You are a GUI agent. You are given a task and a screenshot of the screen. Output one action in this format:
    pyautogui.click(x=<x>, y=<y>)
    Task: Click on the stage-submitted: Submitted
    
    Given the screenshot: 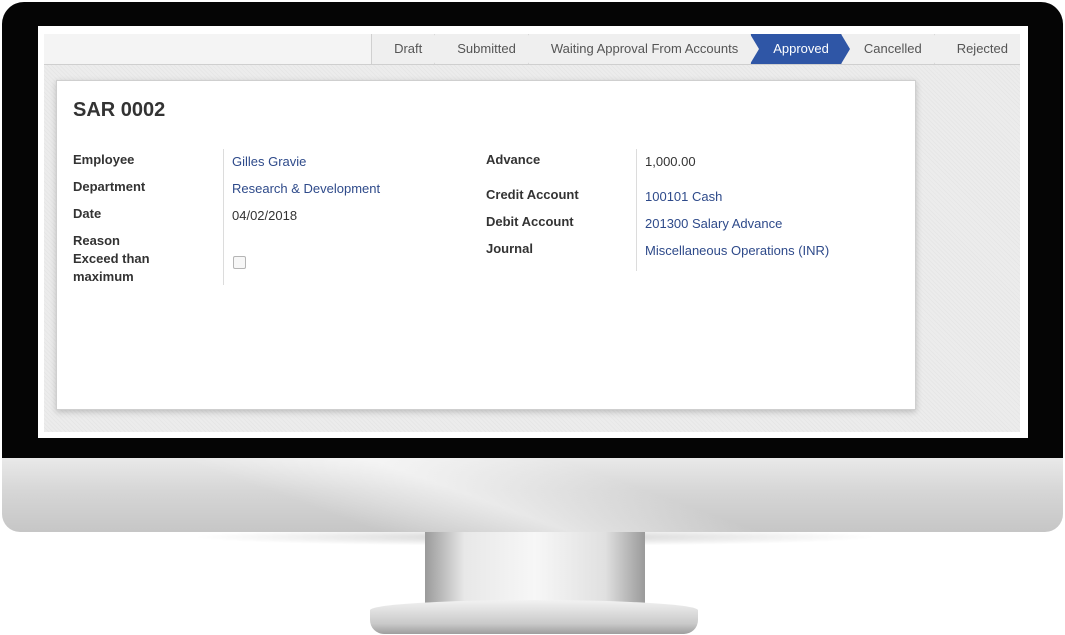 What is the action you would take?
    pyautogui.click(x=485, y=49)
    